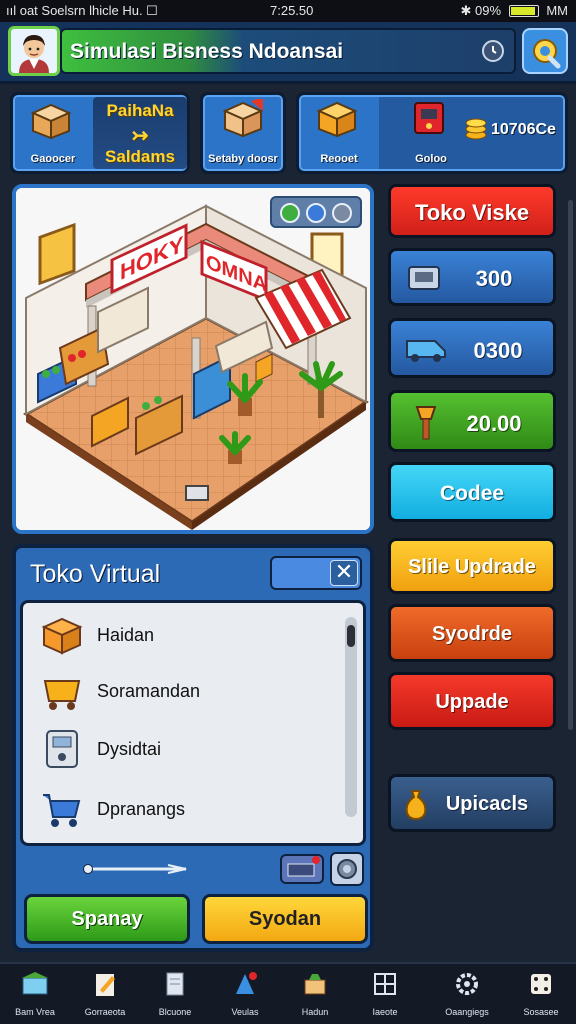 This screenshot has width=576, height=1024. Describe the element at coordinates (187, 750) in the screenshot. I see `list-item: Dysidtai` at that location.